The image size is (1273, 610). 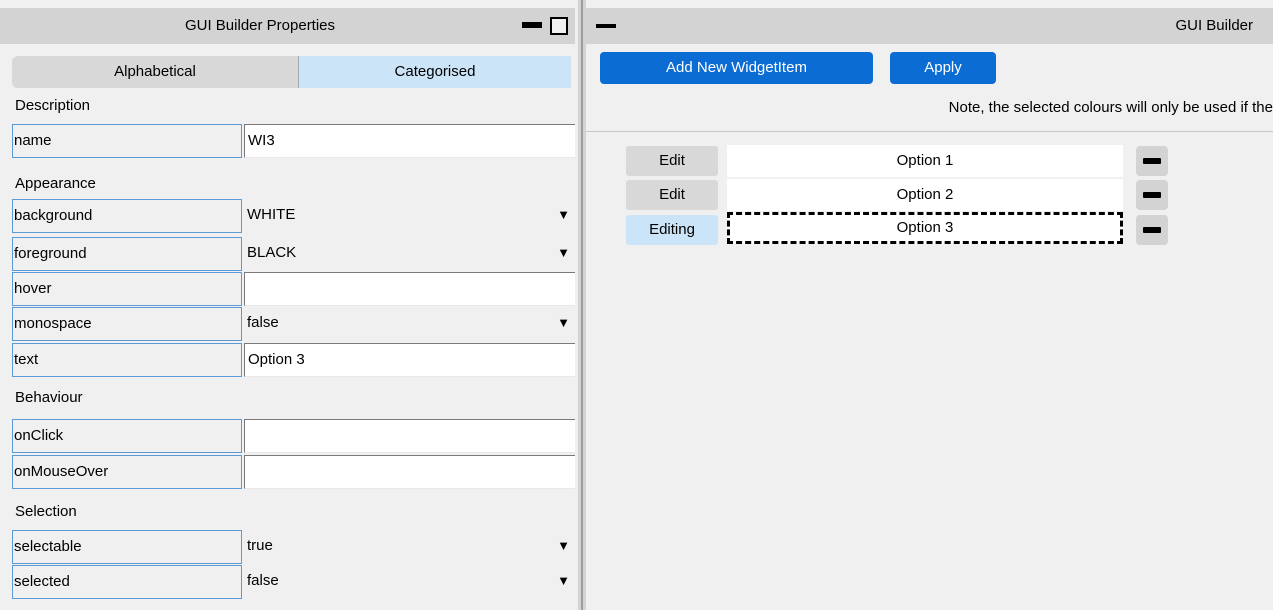 What do you see at coordinates (1214, 25) in the screenshot?
I see `gui-builder-title: GUI Builder` at bounding box center [1214, 25].